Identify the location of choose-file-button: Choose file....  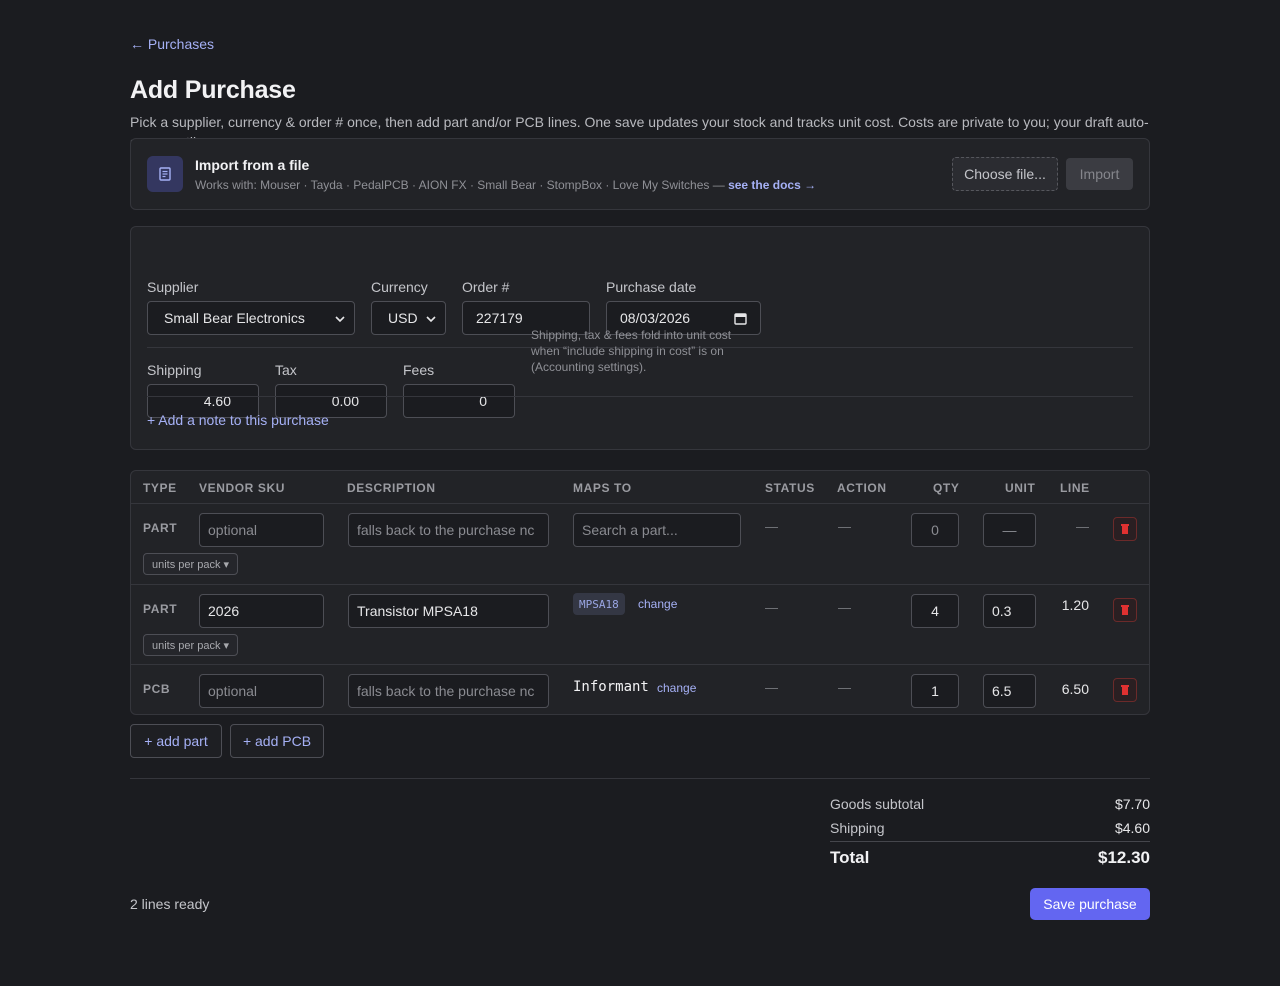
(1005, 174).